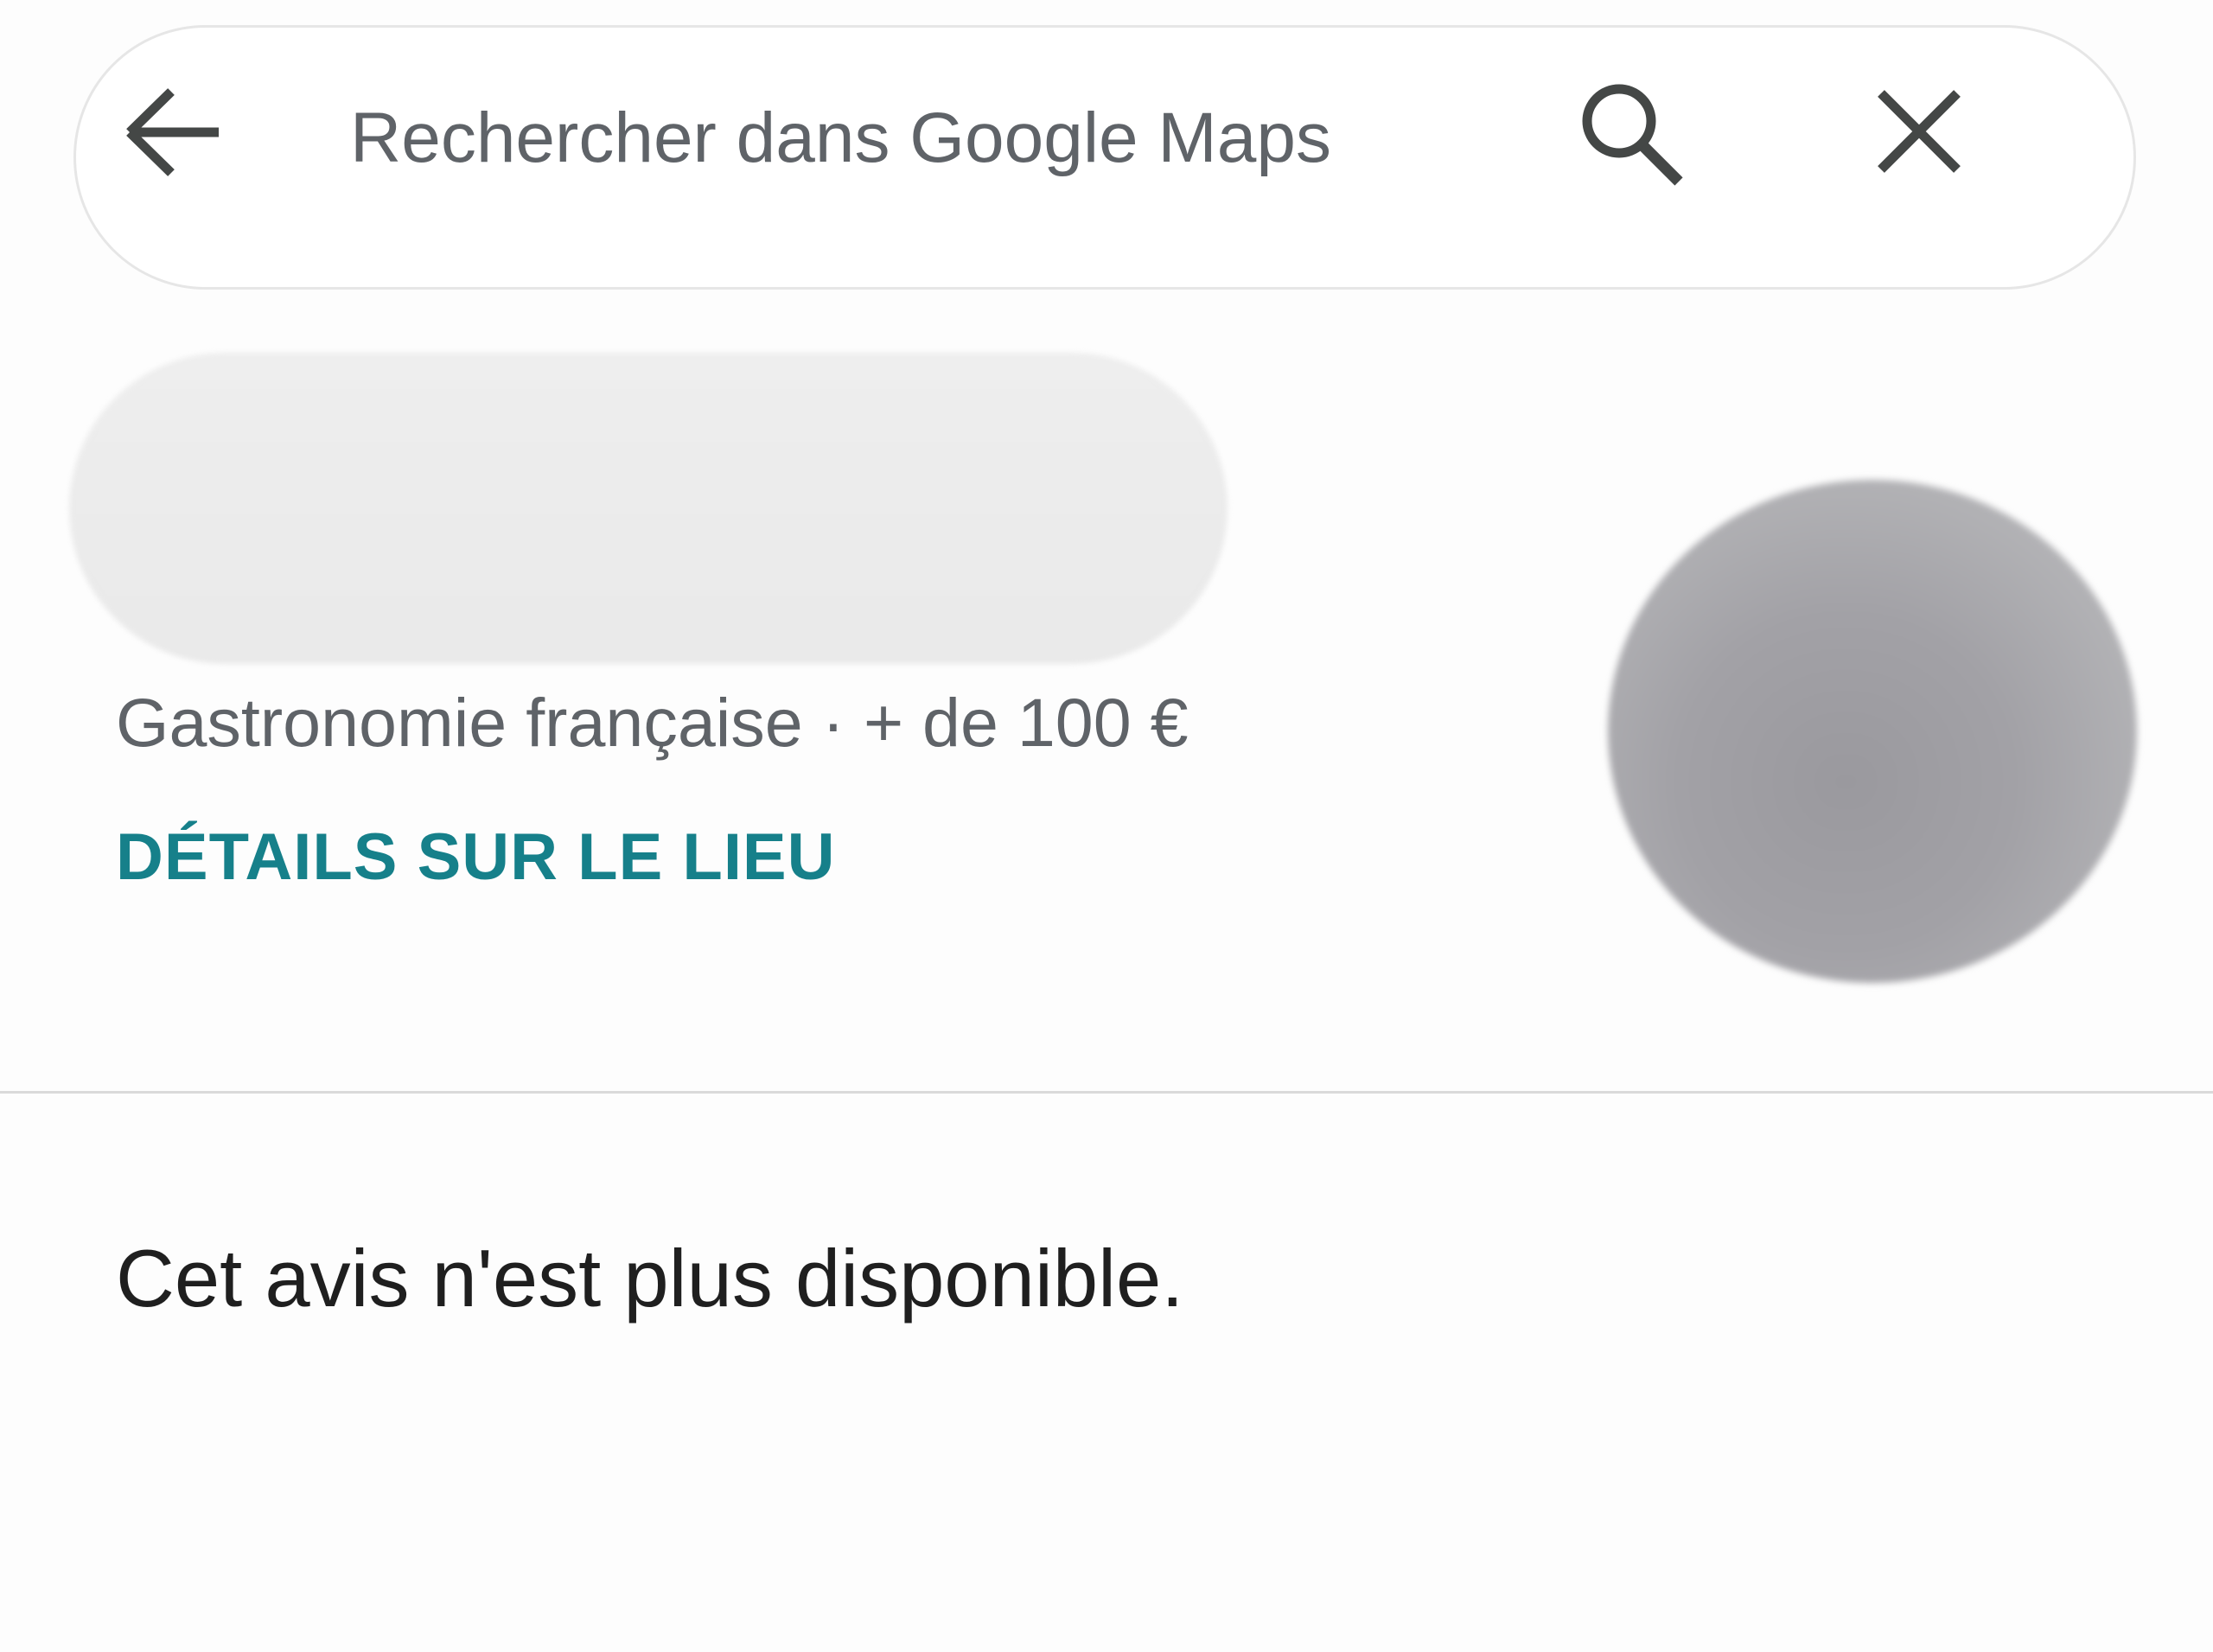 The width and height of the screenshot is (2213, 1652). Describe the element at coordinates (650, 1279) in the screenshot. I see `review-unavailable-message: Cet avis n'est plus disponible.` at that location.